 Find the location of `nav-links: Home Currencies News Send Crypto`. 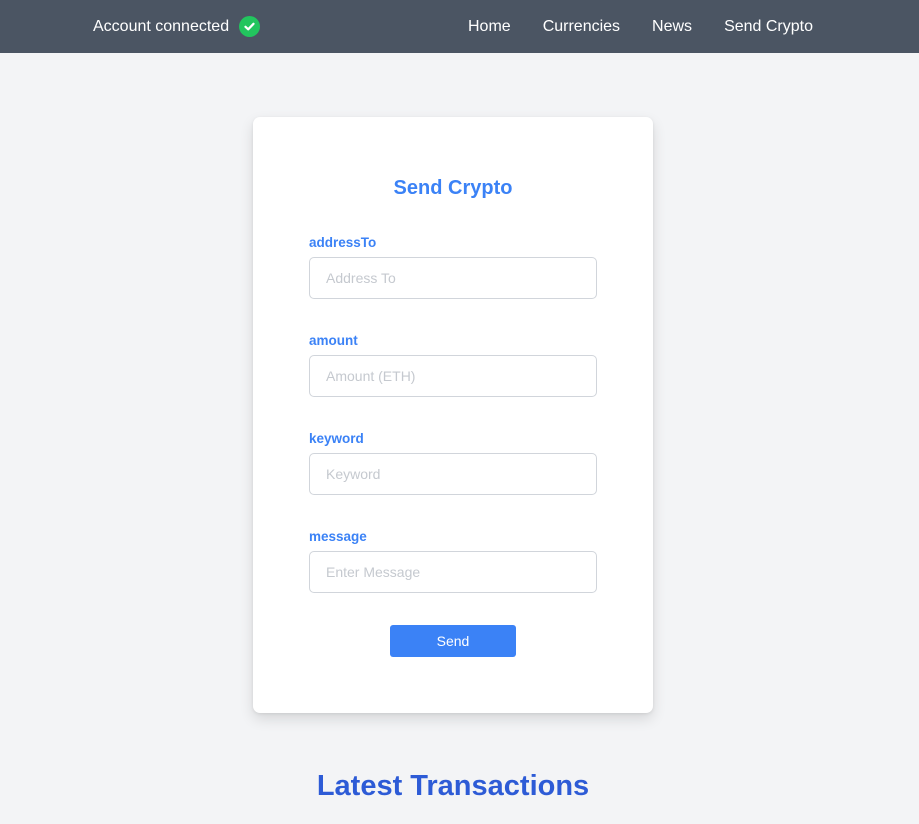

nav-links: Home Currencies News Send Crypto is located at coordinates (640, 26).